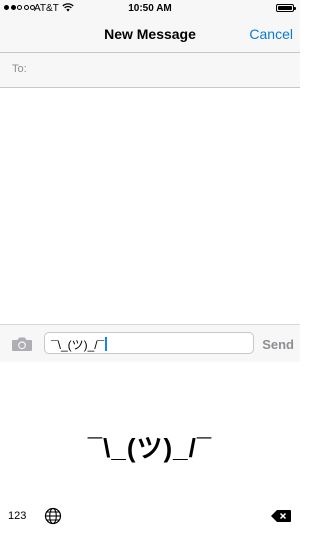 The width and height of the screenshot is (320, 534). I want to click on message-input-text: ¯\_(ツ)_/¯, so click(78, 345).